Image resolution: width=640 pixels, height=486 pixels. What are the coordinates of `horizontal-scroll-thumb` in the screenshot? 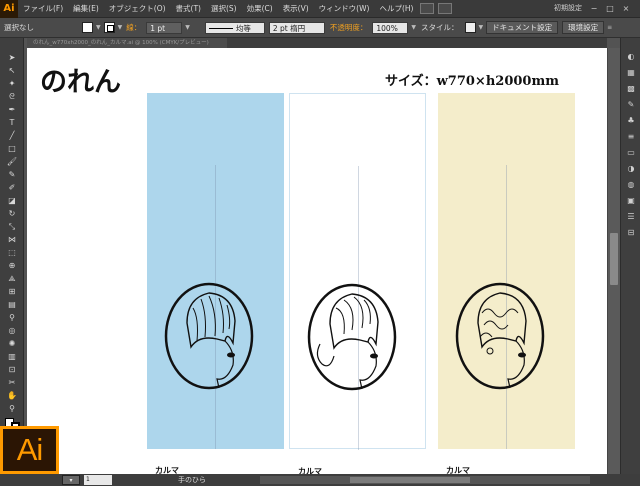 It's located at (410, 480).